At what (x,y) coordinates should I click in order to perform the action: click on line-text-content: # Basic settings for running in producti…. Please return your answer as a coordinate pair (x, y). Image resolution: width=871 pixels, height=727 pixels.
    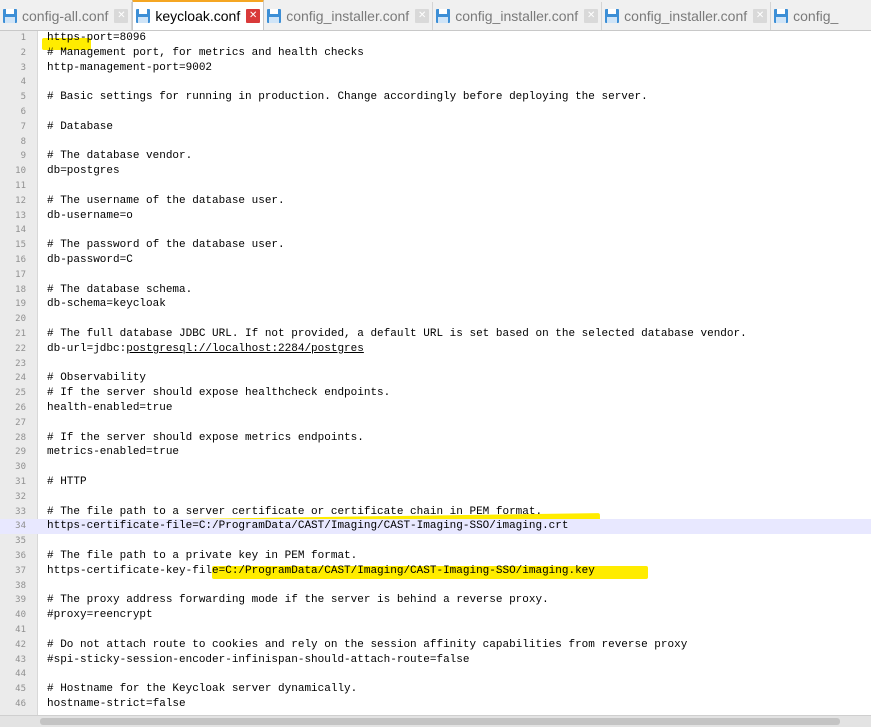
    Looking at the image, I should click on (347, 97).